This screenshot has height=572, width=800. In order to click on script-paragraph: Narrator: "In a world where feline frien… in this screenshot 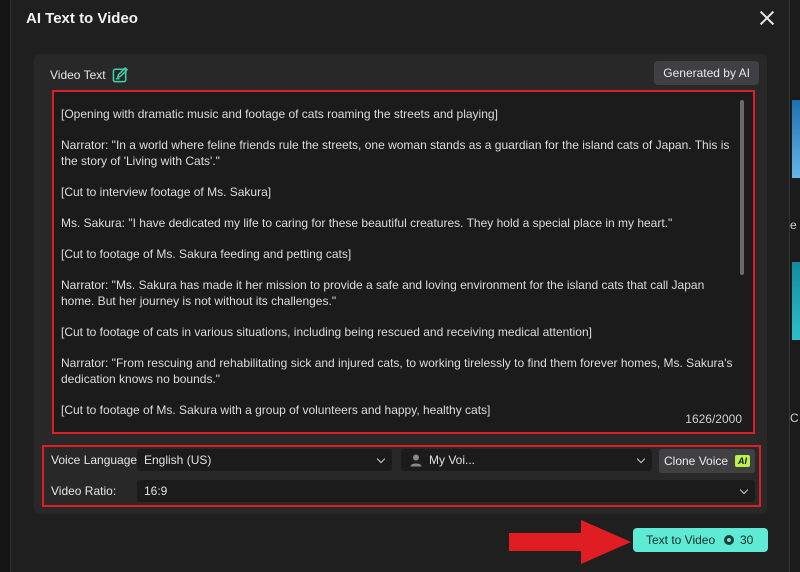, I will do `click(395, 153)`.